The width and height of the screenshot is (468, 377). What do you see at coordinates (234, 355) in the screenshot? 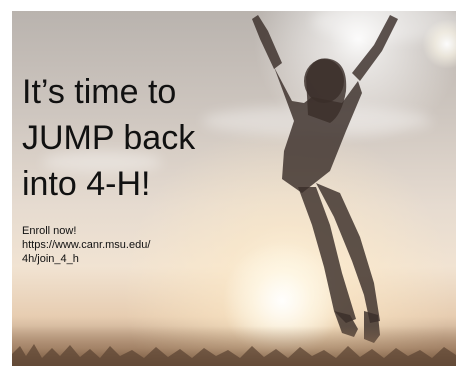
I see `grass` at bounding box center [234, 355].